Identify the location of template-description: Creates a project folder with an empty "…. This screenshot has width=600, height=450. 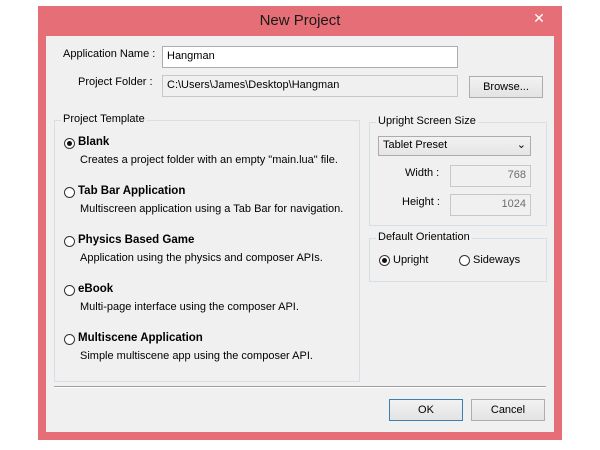
(209, 160).